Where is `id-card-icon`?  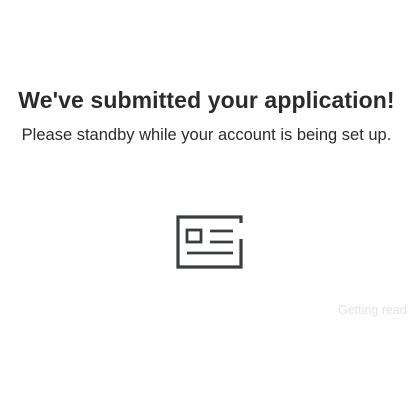 id-card-icon is located at coordinates (209, 242).